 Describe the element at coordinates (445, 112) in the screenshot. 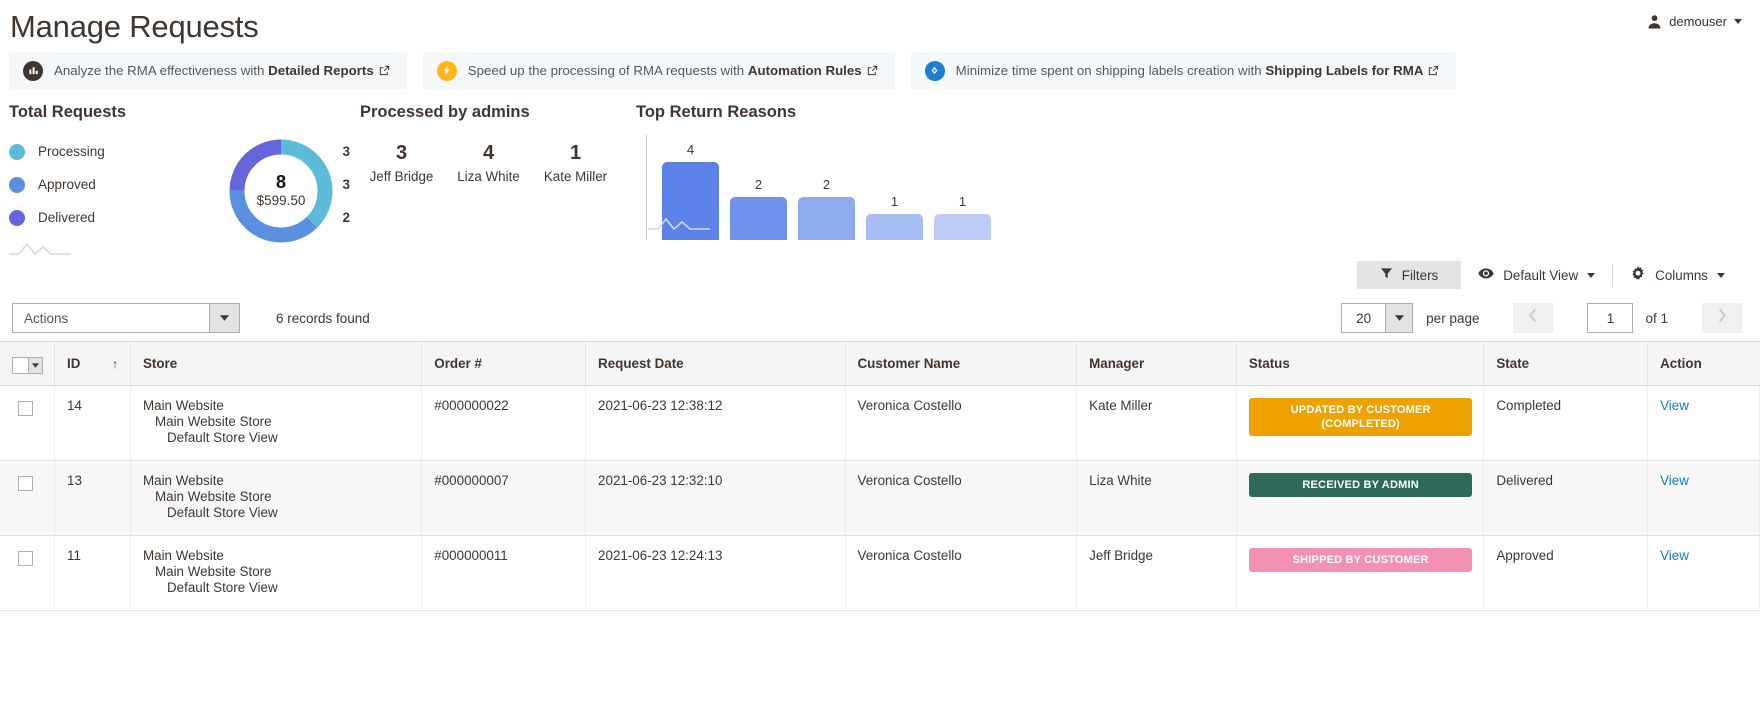

I see `widget-title: Processed by admins` at that location.